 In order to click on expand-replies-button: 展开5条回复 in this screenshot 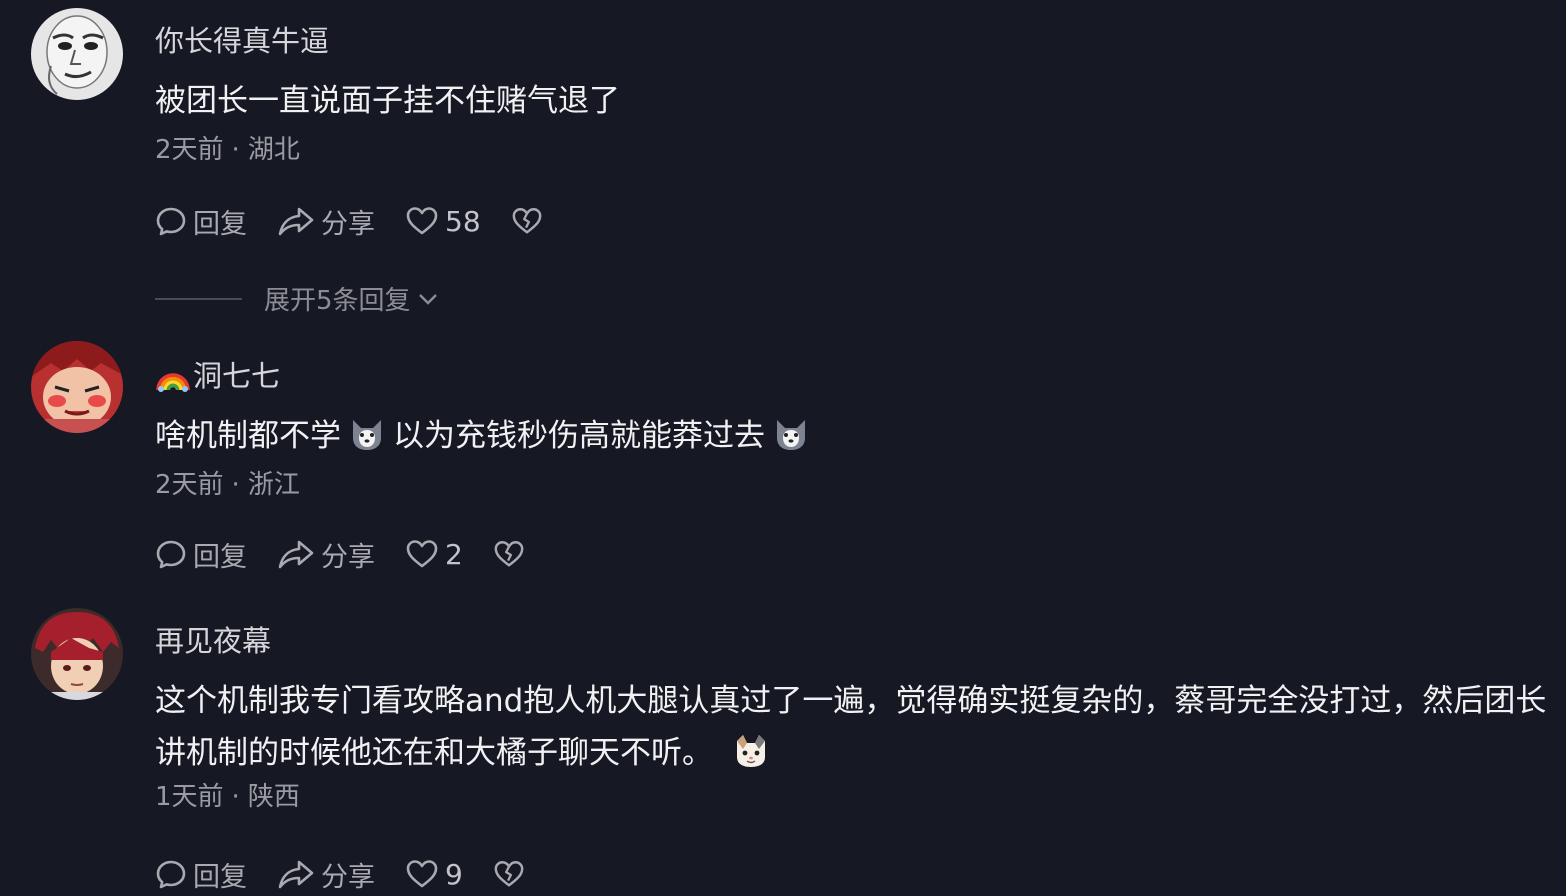, I will do `click(298, 298)`.